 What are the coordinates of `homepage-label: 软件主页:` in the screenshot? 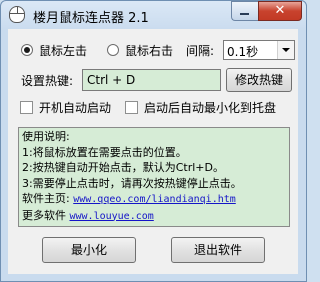 It's located at (46, 198).